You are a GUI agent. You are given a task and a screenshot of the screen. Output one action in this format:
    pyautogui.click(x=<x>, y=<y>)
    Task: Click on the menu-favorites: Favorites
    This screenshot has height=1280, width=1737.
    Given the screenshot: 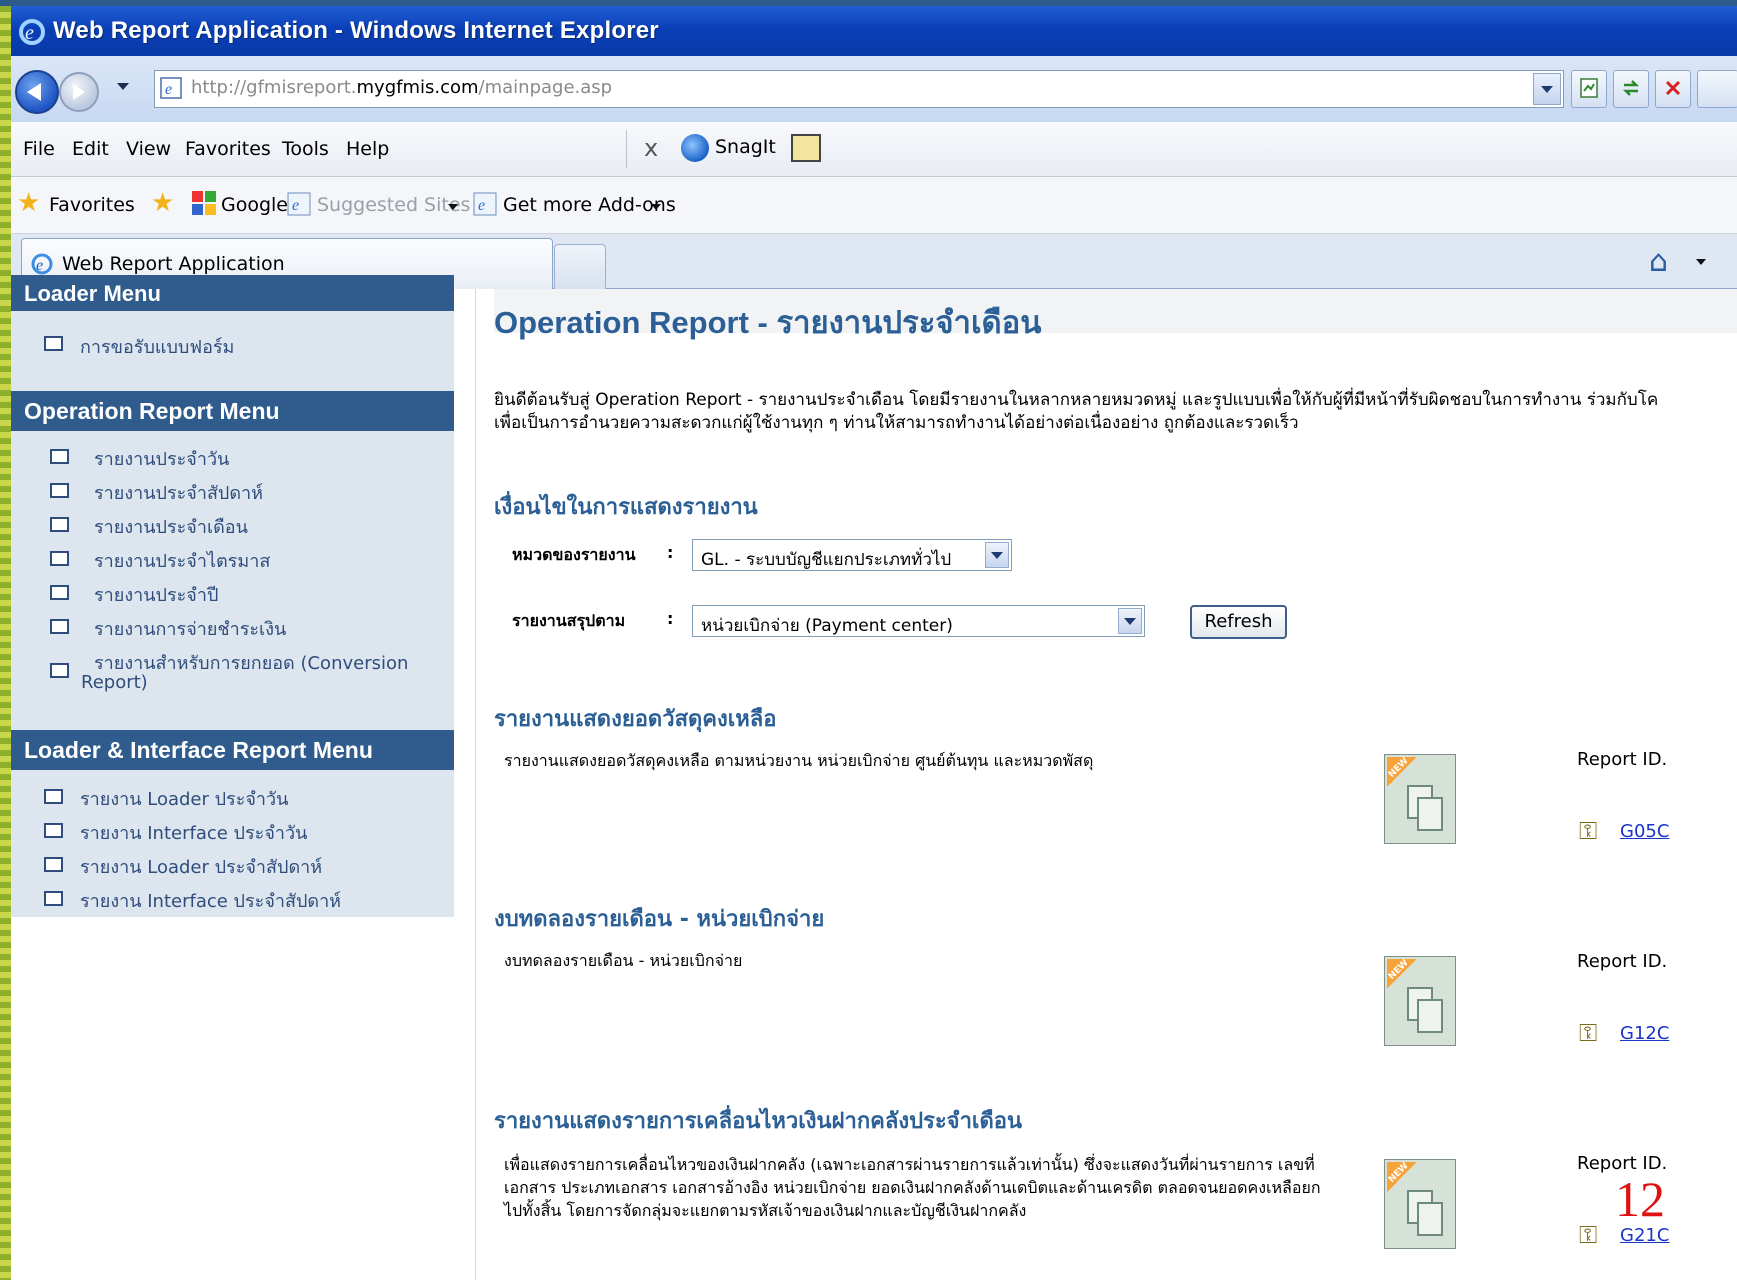 What is the action you would take?
    pyautogui.click(x=228, y=149)
    